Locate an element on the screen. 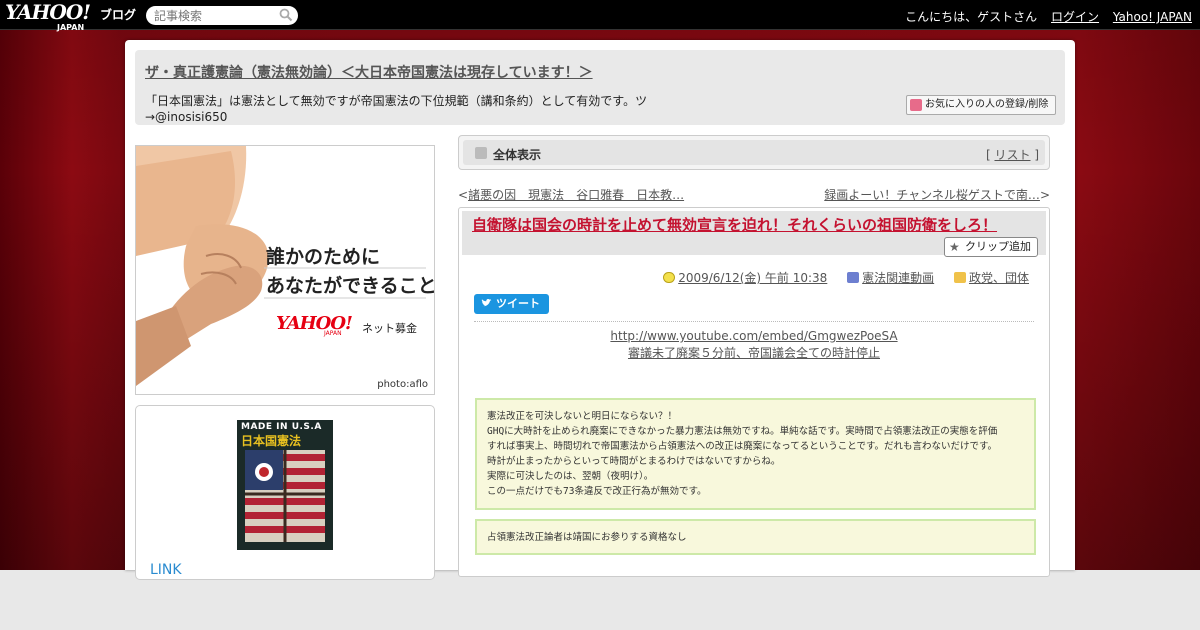 The width and height of the screenshot is (1200, 630). next-article: 録画よーい！チャンネル桜ゲストで南…> is located at coordinates (937, 194).